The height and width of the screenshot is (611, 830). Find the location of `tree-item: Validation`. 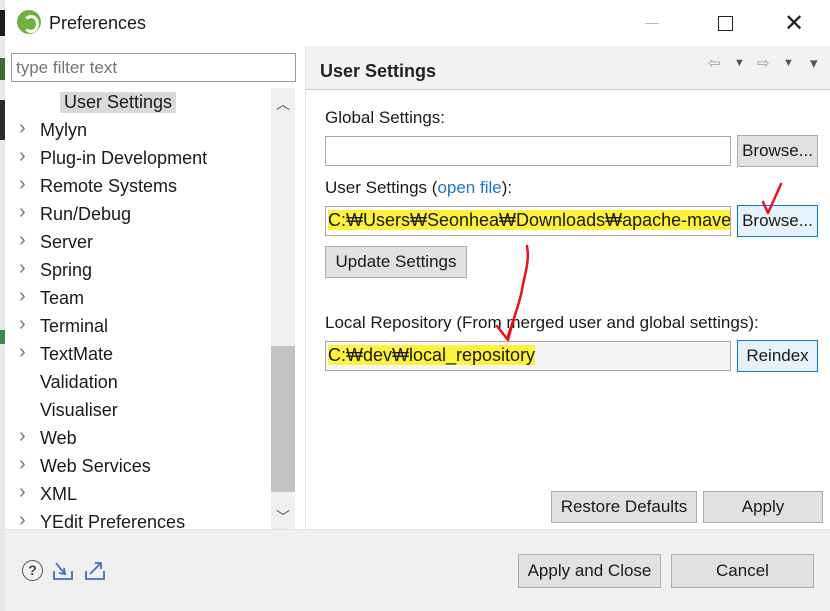

tree-item: Validation is located at coordinates (137, 383).